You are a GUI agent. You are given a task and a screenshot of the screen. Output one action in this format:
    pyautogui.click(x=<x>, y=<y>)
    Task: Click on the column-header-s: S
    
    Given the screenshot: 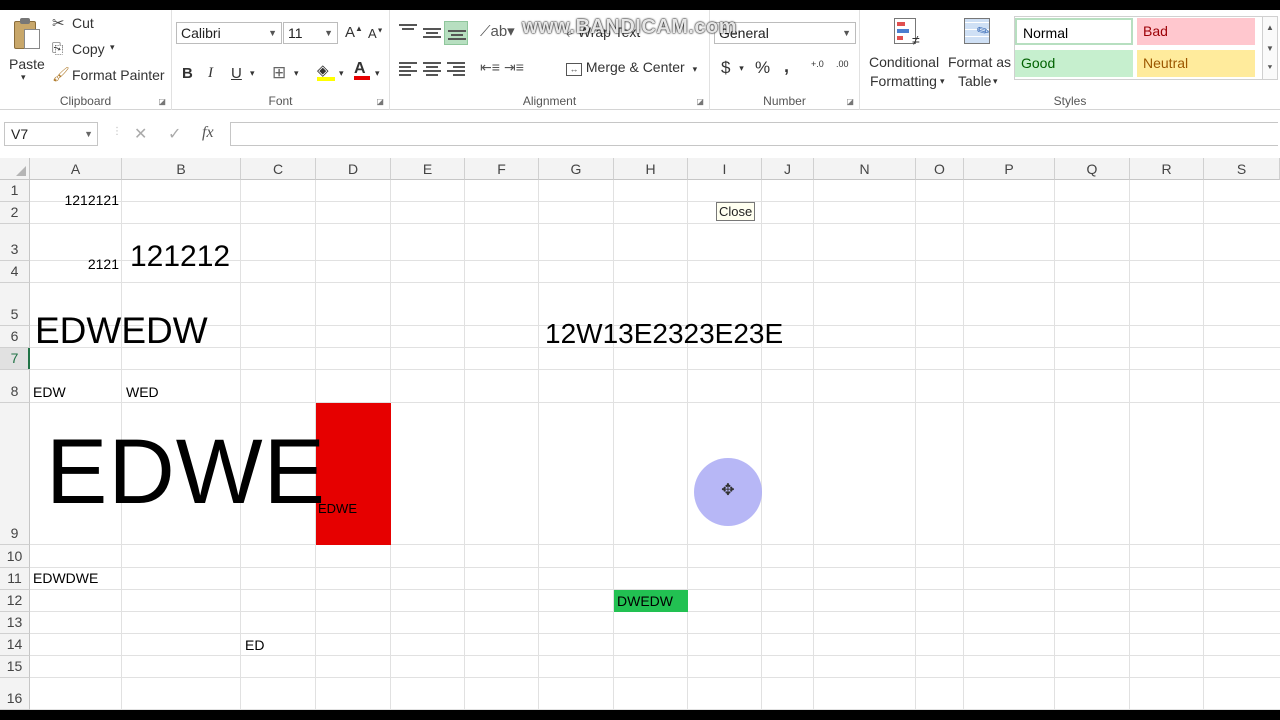 What is the action you would take?
    pyautogui.click(x=1242, y=169)
    